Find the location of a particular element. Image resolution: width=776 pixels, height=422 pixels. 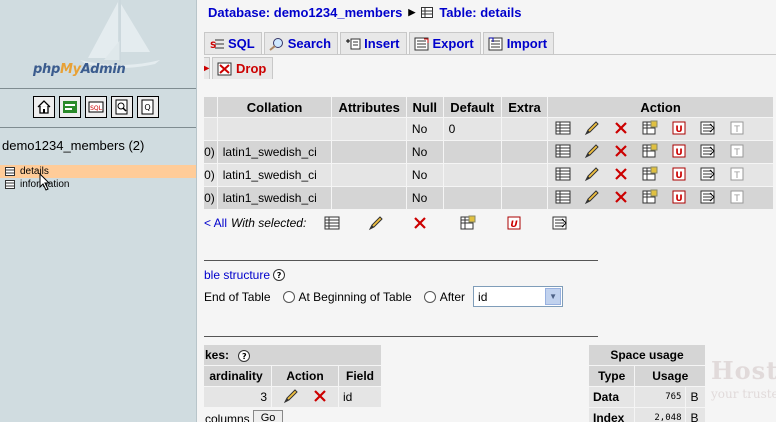

column-header-attributes: Attributes is located at coordinates (369, 107).